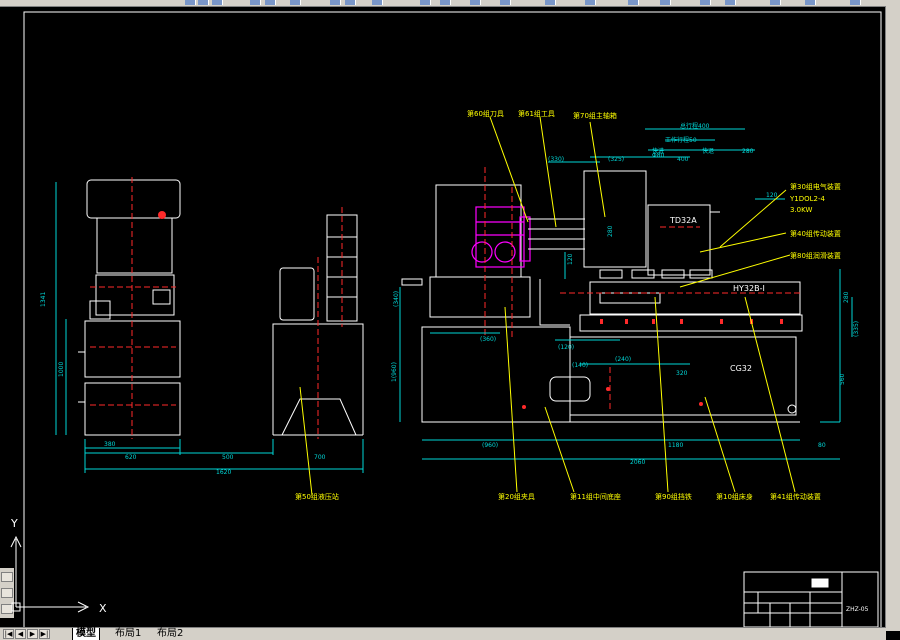 Image resolution: width=900 pixels, height=640 pixels. Describe the element at coordinates (50, 574) in the screenshot. I see `ucs-icon` at that location.